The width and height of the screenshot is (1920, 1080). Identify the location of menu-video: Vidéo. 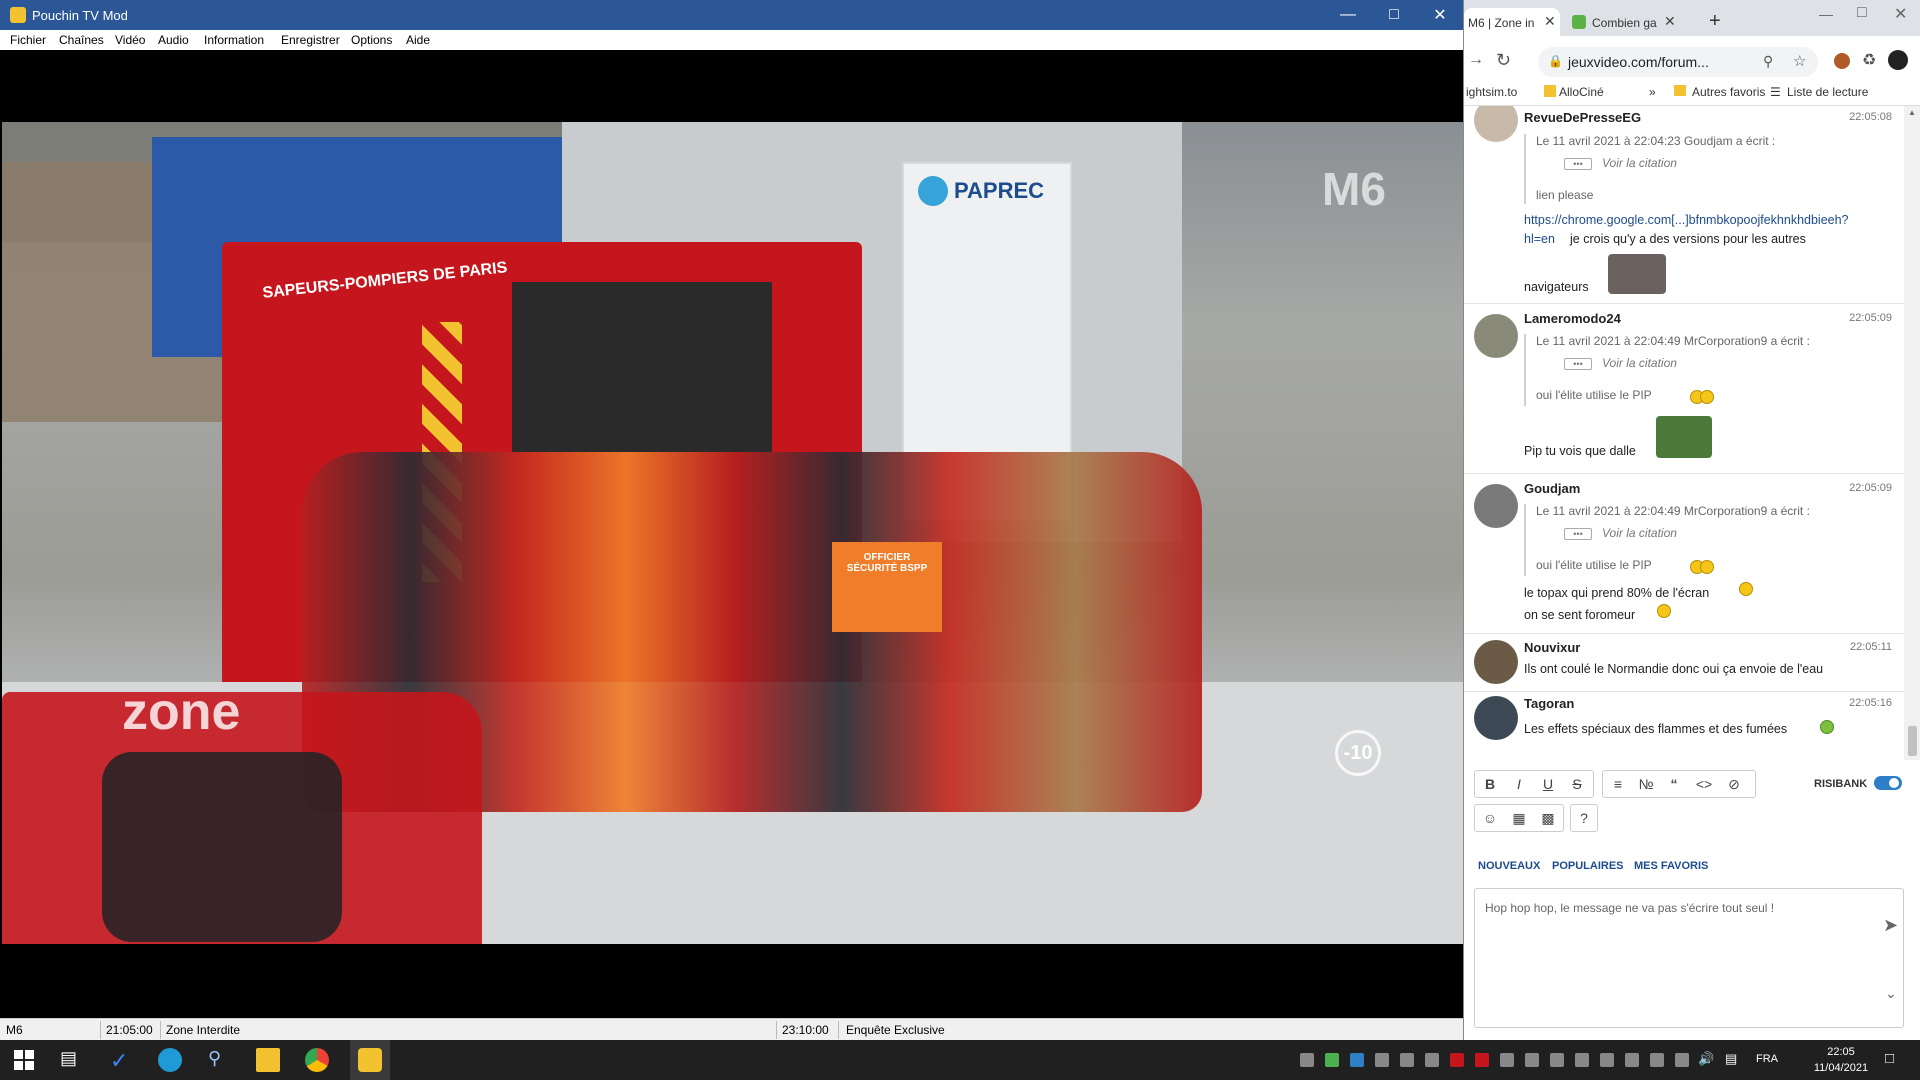
(130, 40).